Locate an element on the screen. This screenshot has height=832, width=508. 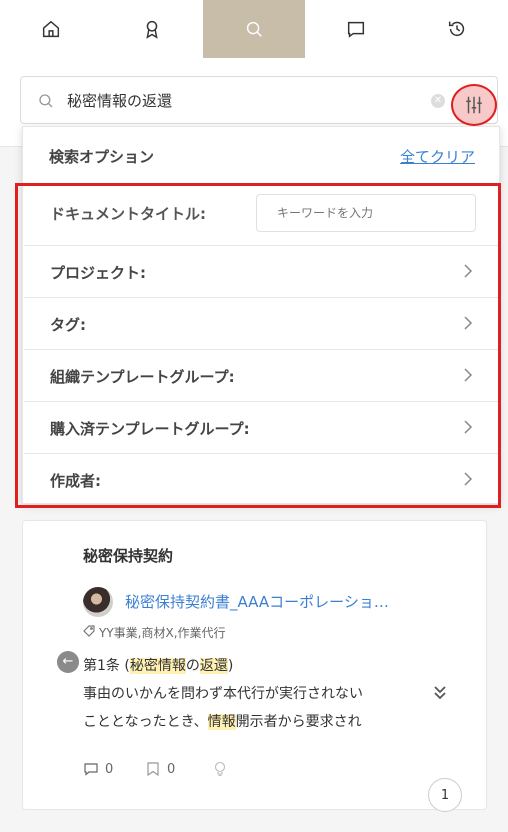
highlight-term: 情報 is located at coordinates (221, 722).